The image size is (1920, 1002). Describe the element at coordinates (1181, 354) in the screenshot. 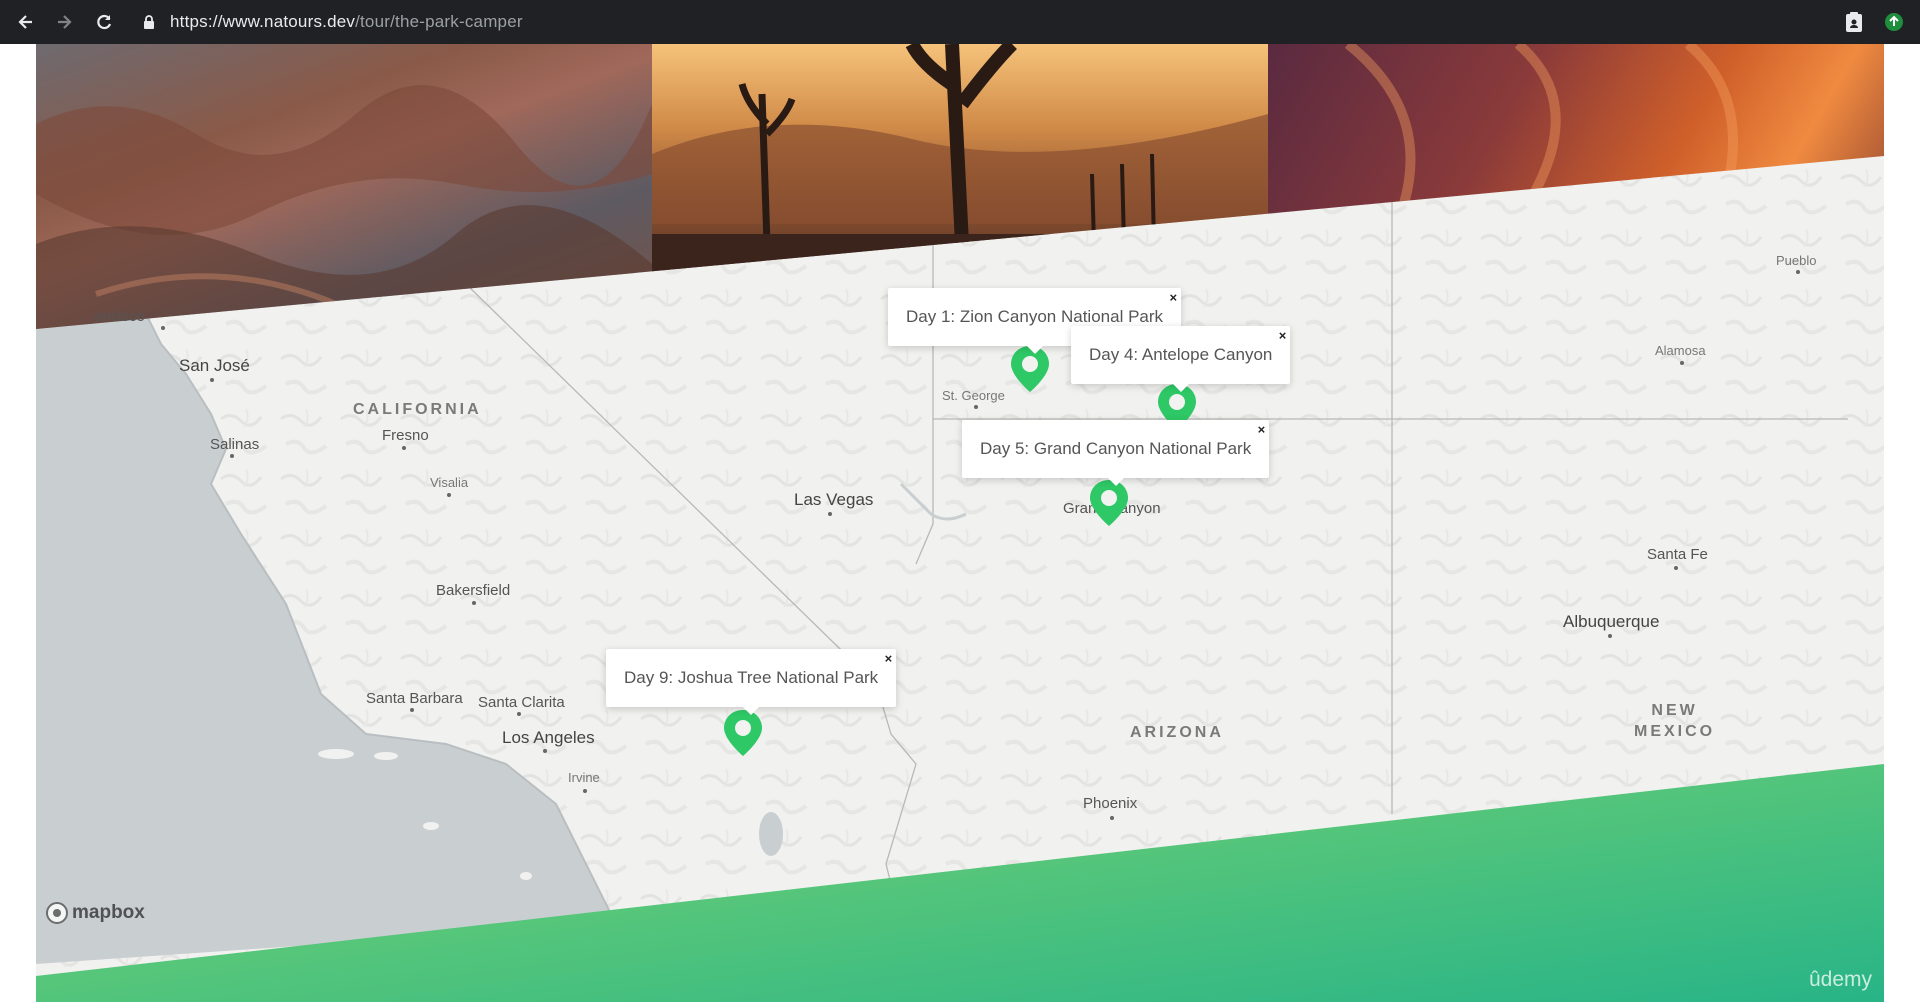

I see `popup-text: Day 4: Antelope Canyon` at that location.